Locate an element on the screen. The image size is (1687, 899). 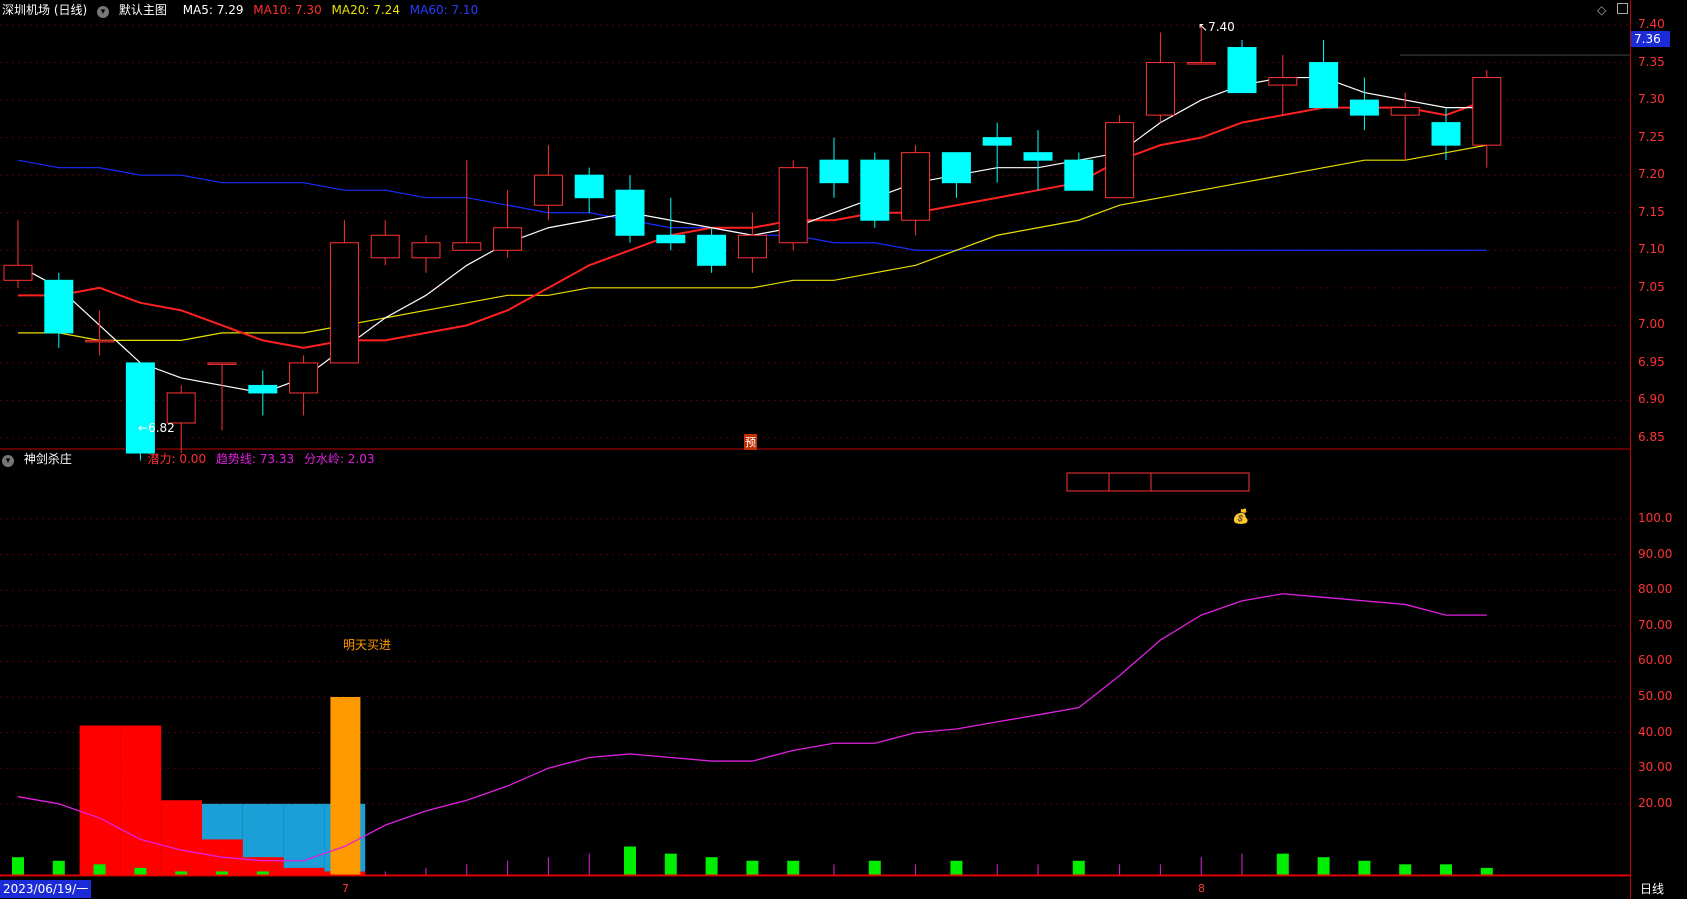
y-tick-label: 6.95 is located at coordinates (1651, 361).